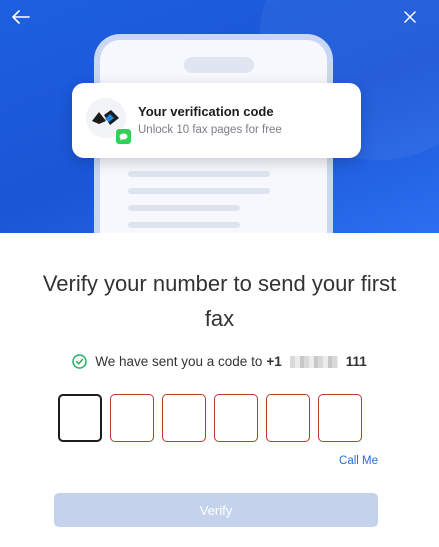 The image size is (439, 547). What do you see at coordinates (79, 361) in the screenshot?
I see `check-circle-icon` at bounding box center [79, 361].